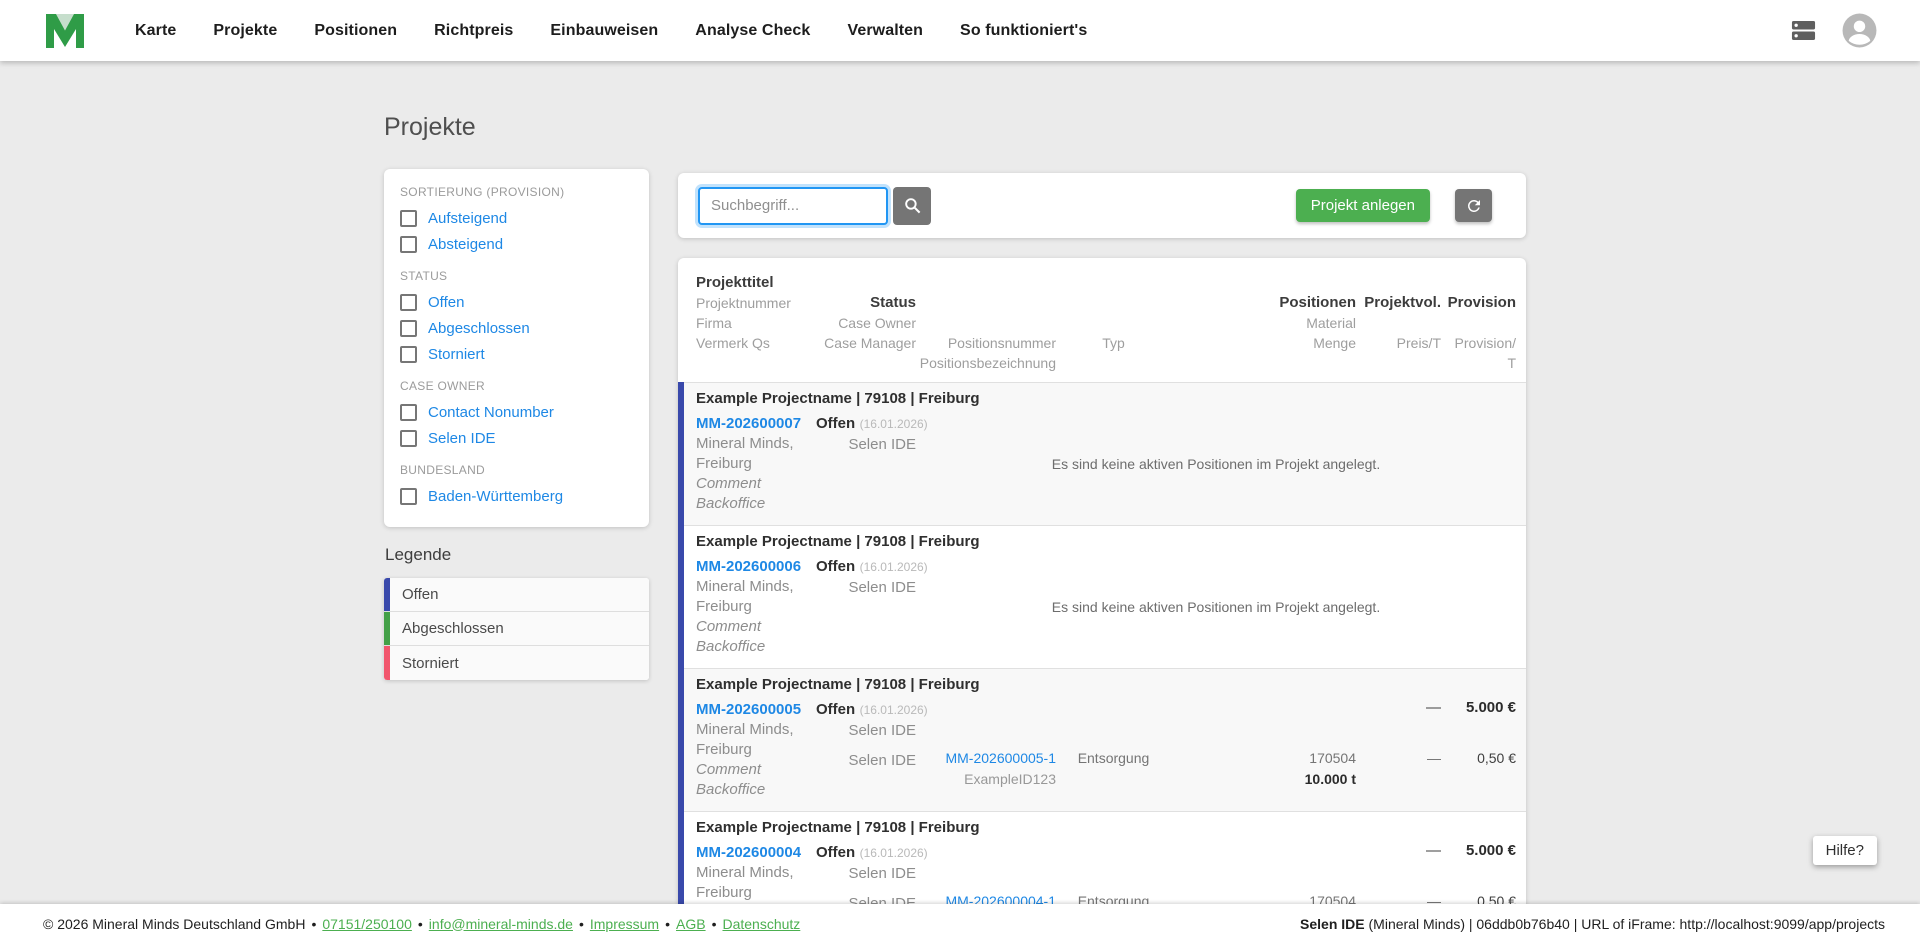  What do you see at coordinates (446, 302) in the screenshot?
I see `filter-label: Offen` at bounding box center [446, 302].